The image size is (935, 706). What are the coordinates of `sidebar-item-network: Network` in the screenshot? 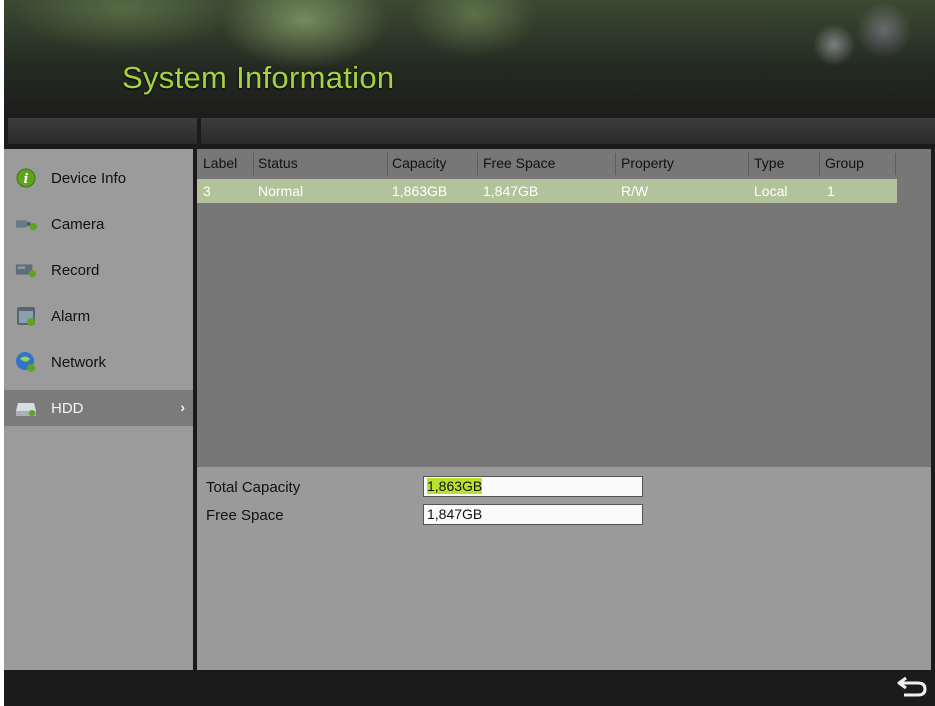 It's located at (98, 362).